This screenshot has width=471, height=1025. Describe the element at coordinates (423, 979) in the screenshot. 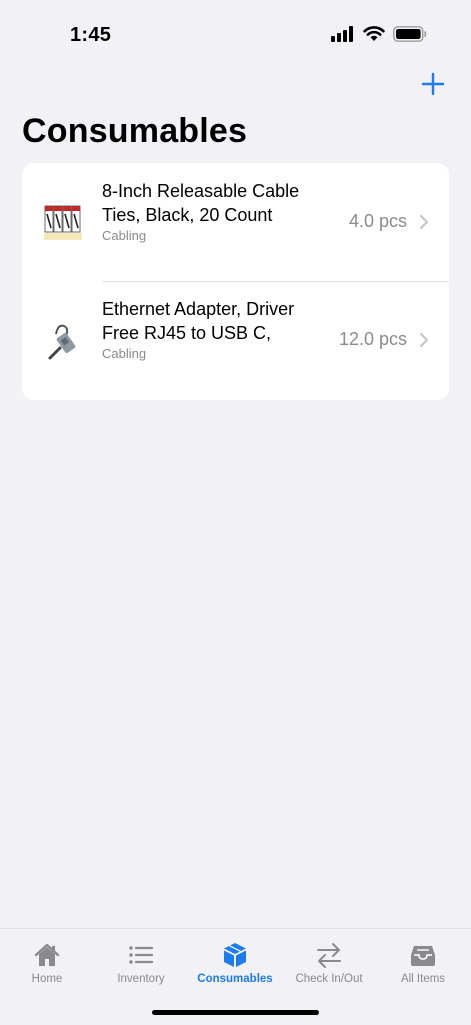

I see `tab-label: All Items` at that location.